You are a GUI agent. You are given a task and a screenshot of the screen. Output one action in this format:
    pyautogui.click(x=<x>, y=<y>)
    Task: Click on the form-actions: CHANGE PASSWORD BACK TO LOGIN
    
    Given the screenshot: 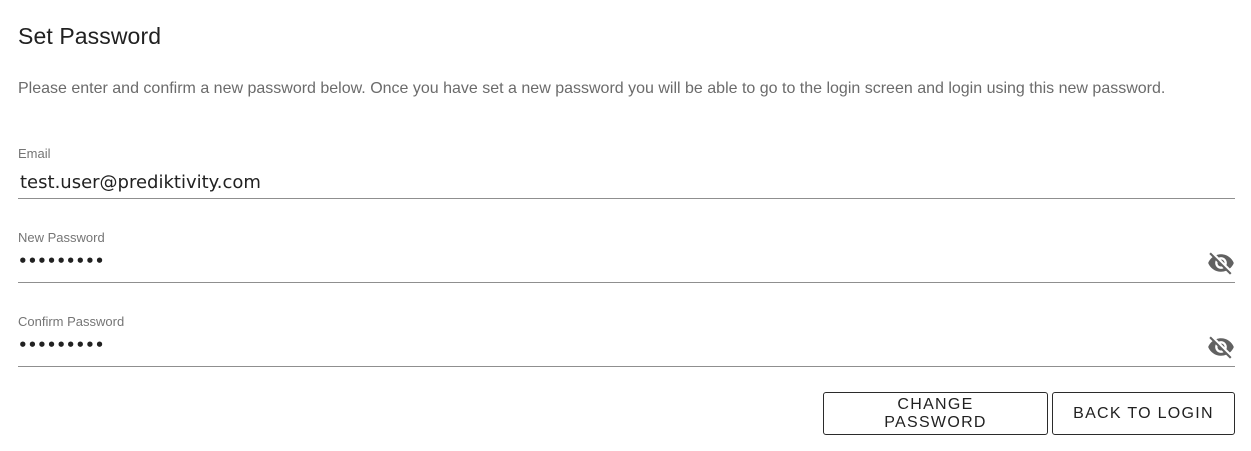 What is the action you would take?
    pyautogui.click(x=1029, y=413)
    